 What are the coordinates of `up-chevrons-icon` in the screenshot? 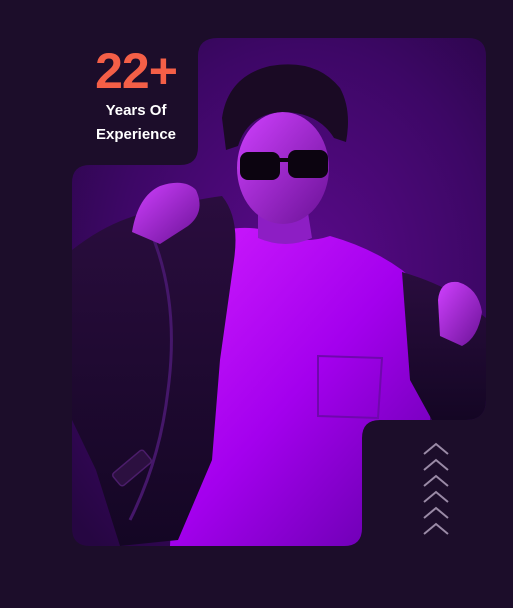 It's located at (436, 488).